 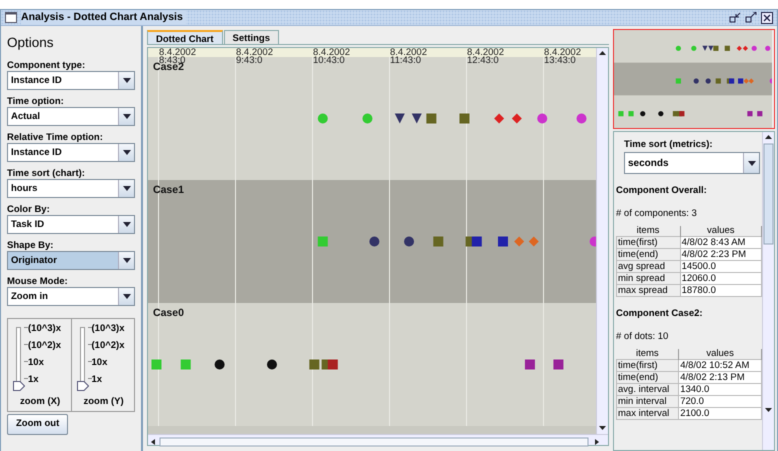 What do you see at coordinates (751, 17) in the screenshot?
I see `maximize-icon` at bounding box center [751, 17].